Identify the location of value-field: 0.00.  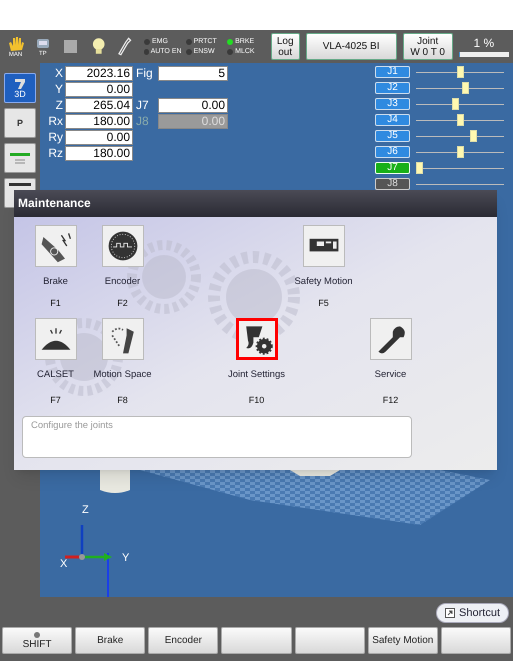
(193, 121).